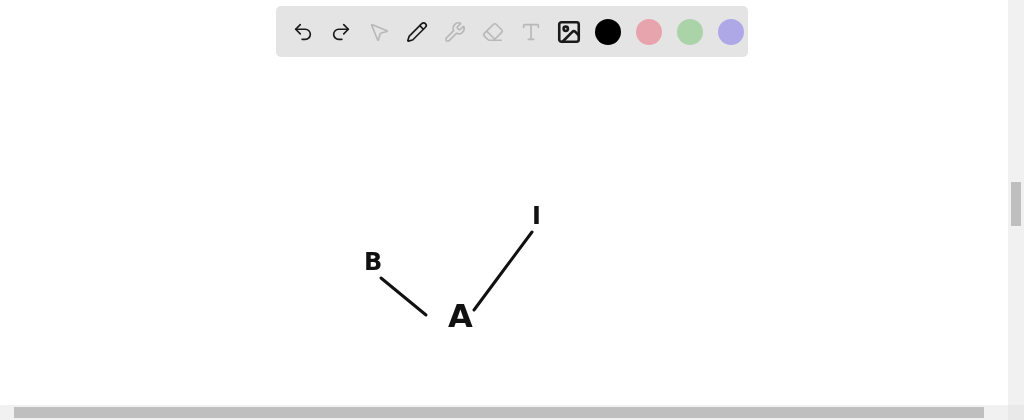 Image resolution: width=1024 pixels, height=420 pixels. Describe the element at coordinates (492, 31) in the screenshot. I see `eraser-icon` at that location.